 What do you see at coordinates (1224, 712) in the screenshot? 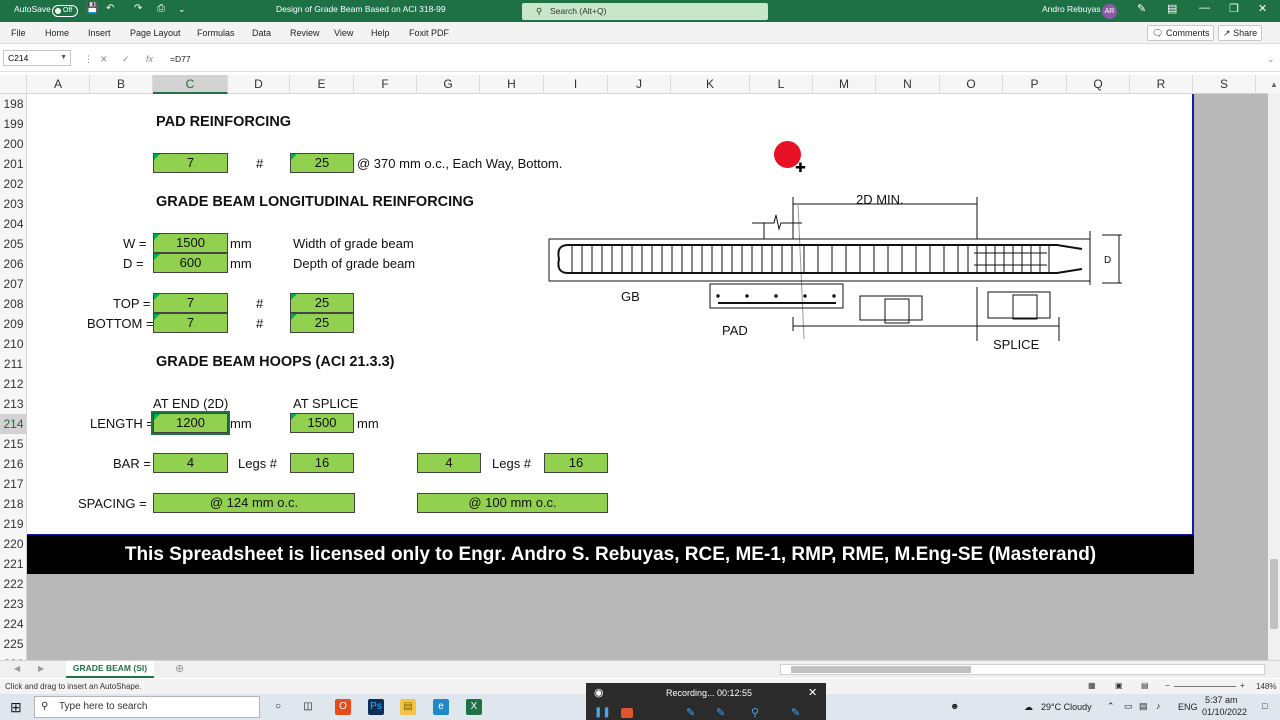
I see `clock-date: 01/10/2022` at bounding box center [1224, 712].